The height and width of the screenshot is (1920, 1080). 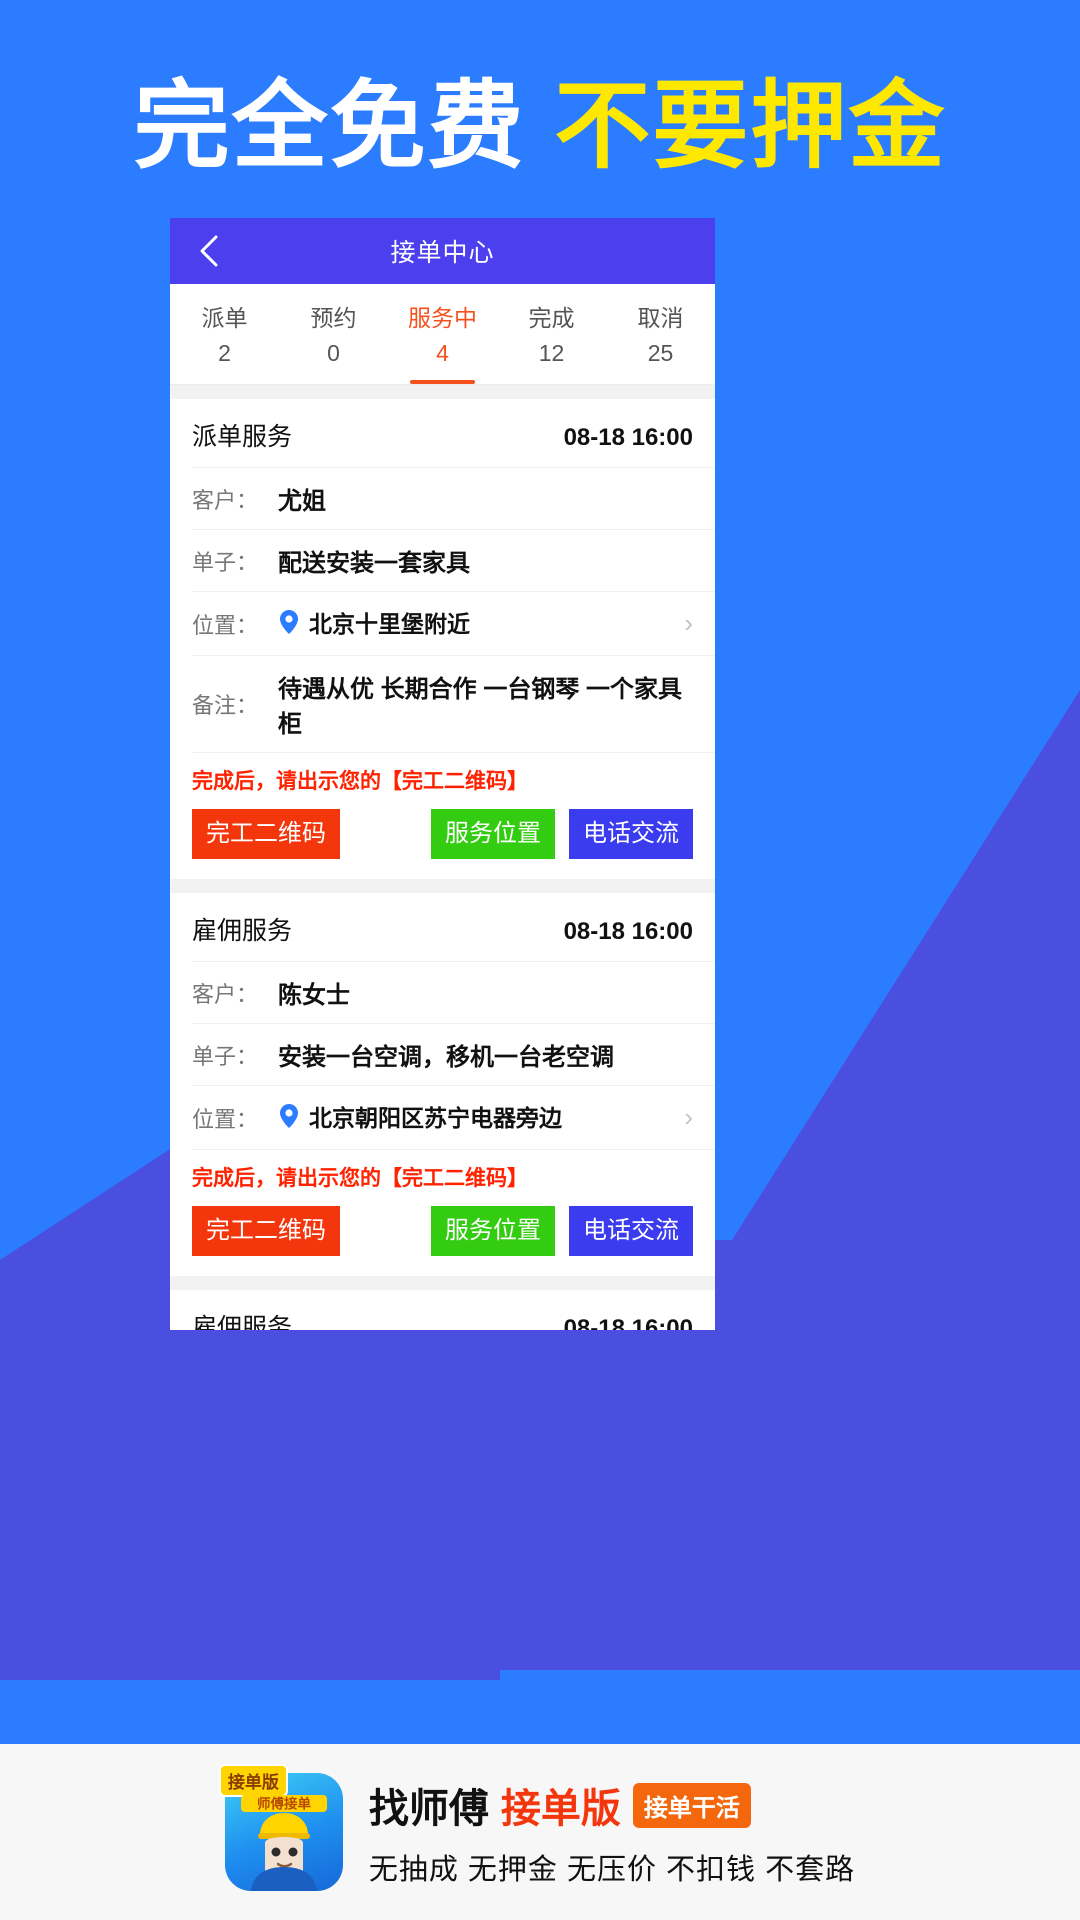 What do you see at coordinates (612, 1870) in the screenshot?
I see `footer-tagline: 无抽成 无押金 无压价 不扣钱 不套路` at bounding box center [612, 1870].